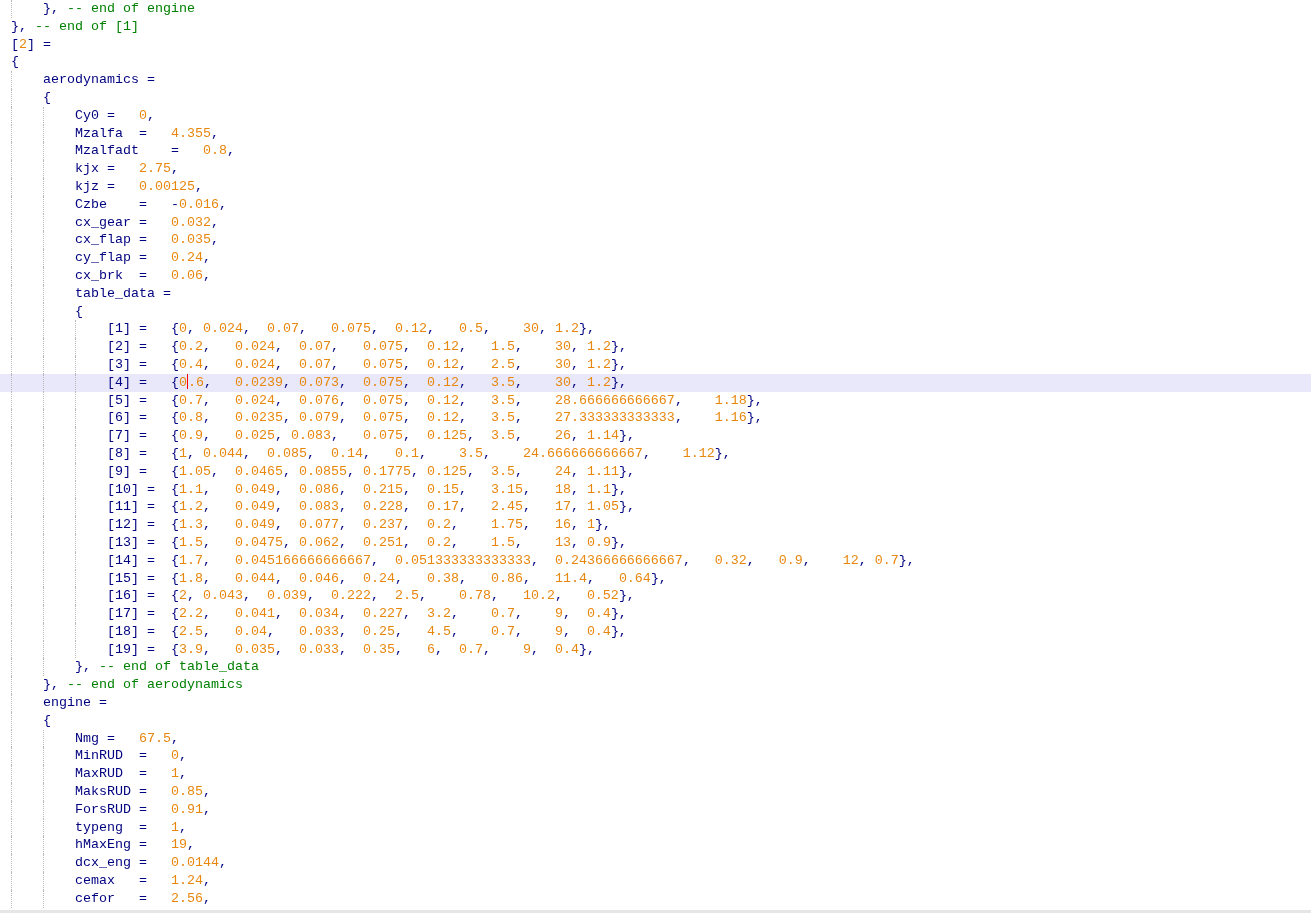 The image size is (1311, 913). Describe the element at coordinates (655, 275) in the screenshot. I see `code-line: cx_brk = 0.06,` at that location.